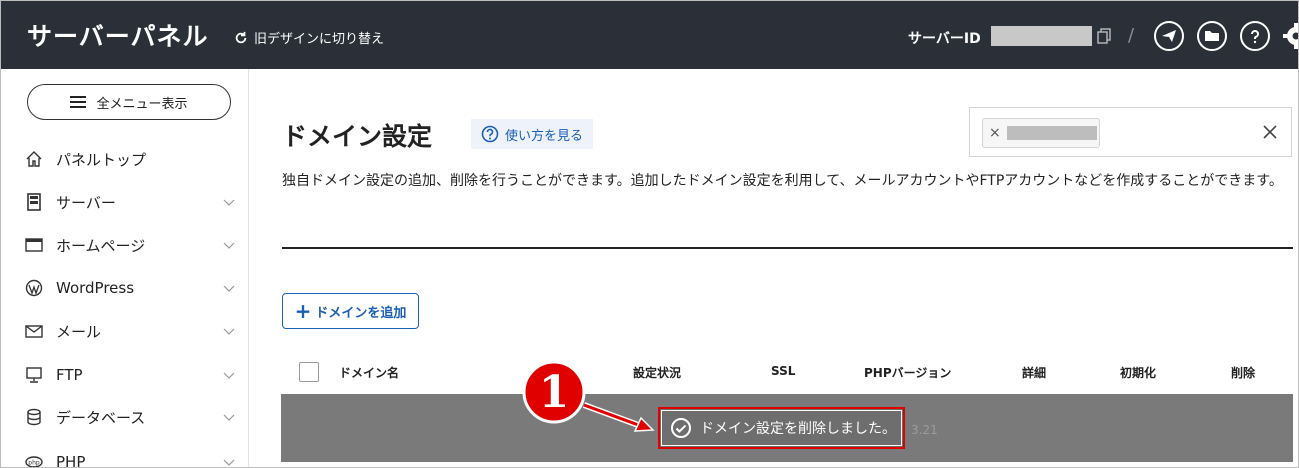  What do you see at coordinates (369, 372) in the screenshot?
I see `col-domain-name: ドメイン名` at bounding box center [369, 372].